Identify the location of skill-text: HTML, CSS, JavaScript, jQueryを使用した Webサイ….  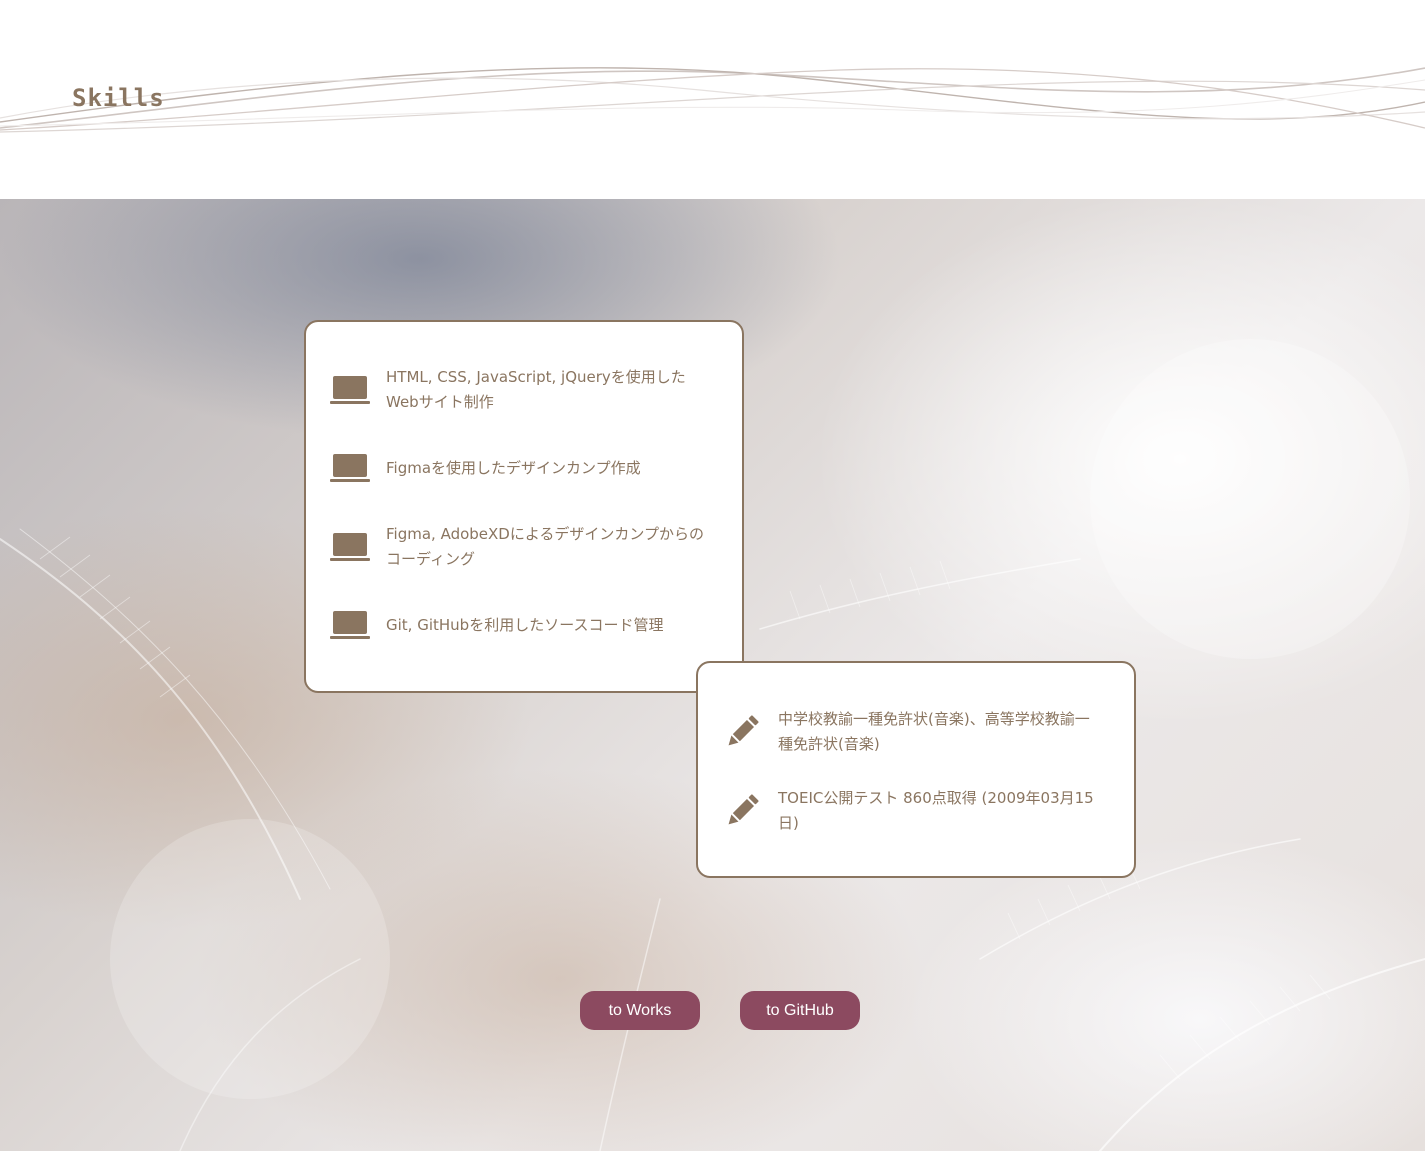
(536, 389).